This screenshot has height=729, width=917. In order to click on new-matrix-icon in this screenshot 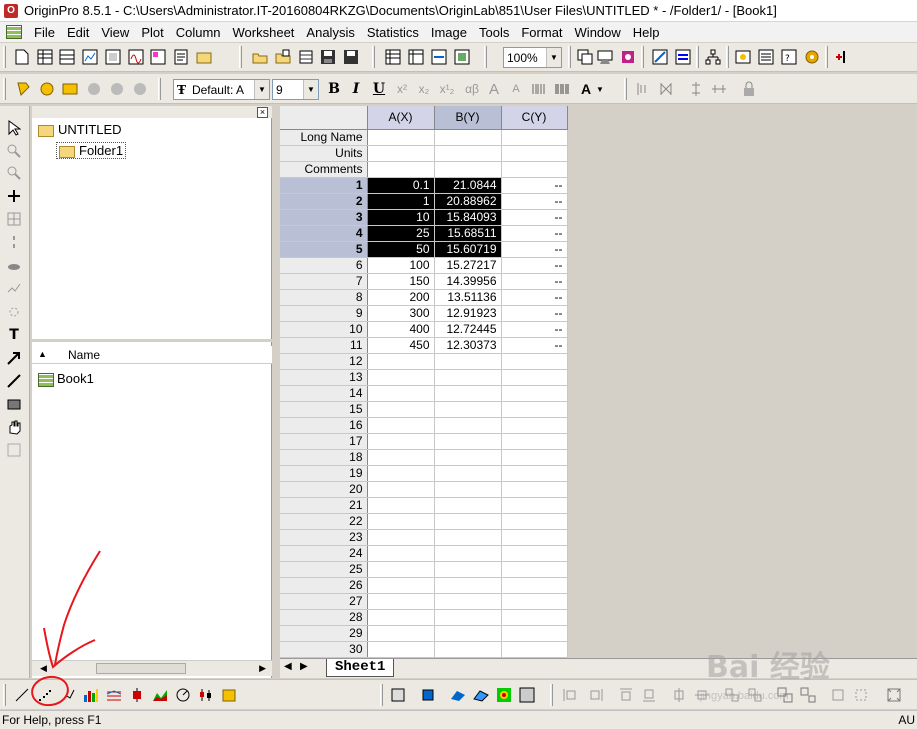, I will do `click(113, 57)`.